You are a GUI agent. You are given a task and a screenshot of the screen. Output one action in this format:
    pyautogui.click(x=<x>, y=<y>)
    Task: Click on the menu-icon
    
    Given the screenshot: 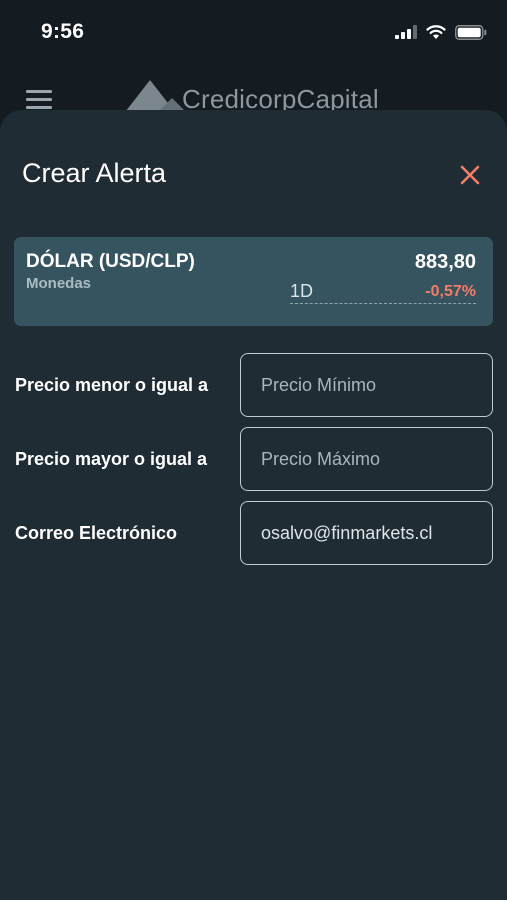 What is the action you would take?
    pyautogui.click(x=39, y=100)
    